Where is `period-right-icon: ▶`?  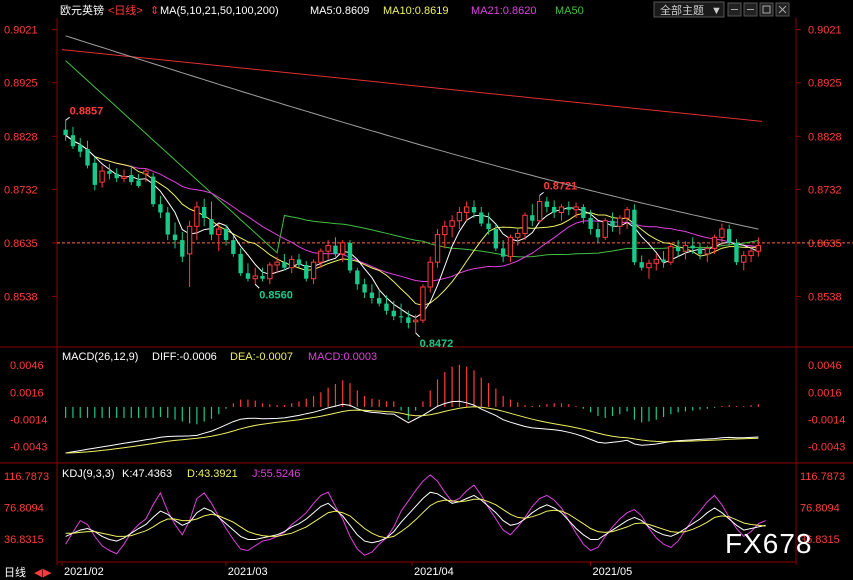 period-right-icon: ▶ is located at coordinates (47, 573).